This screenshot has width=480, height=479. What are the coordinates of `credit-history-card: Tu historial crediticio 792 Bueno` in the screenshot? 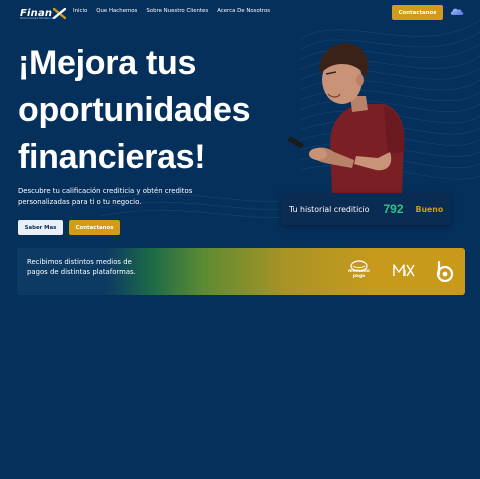 It's located at (366, 209).